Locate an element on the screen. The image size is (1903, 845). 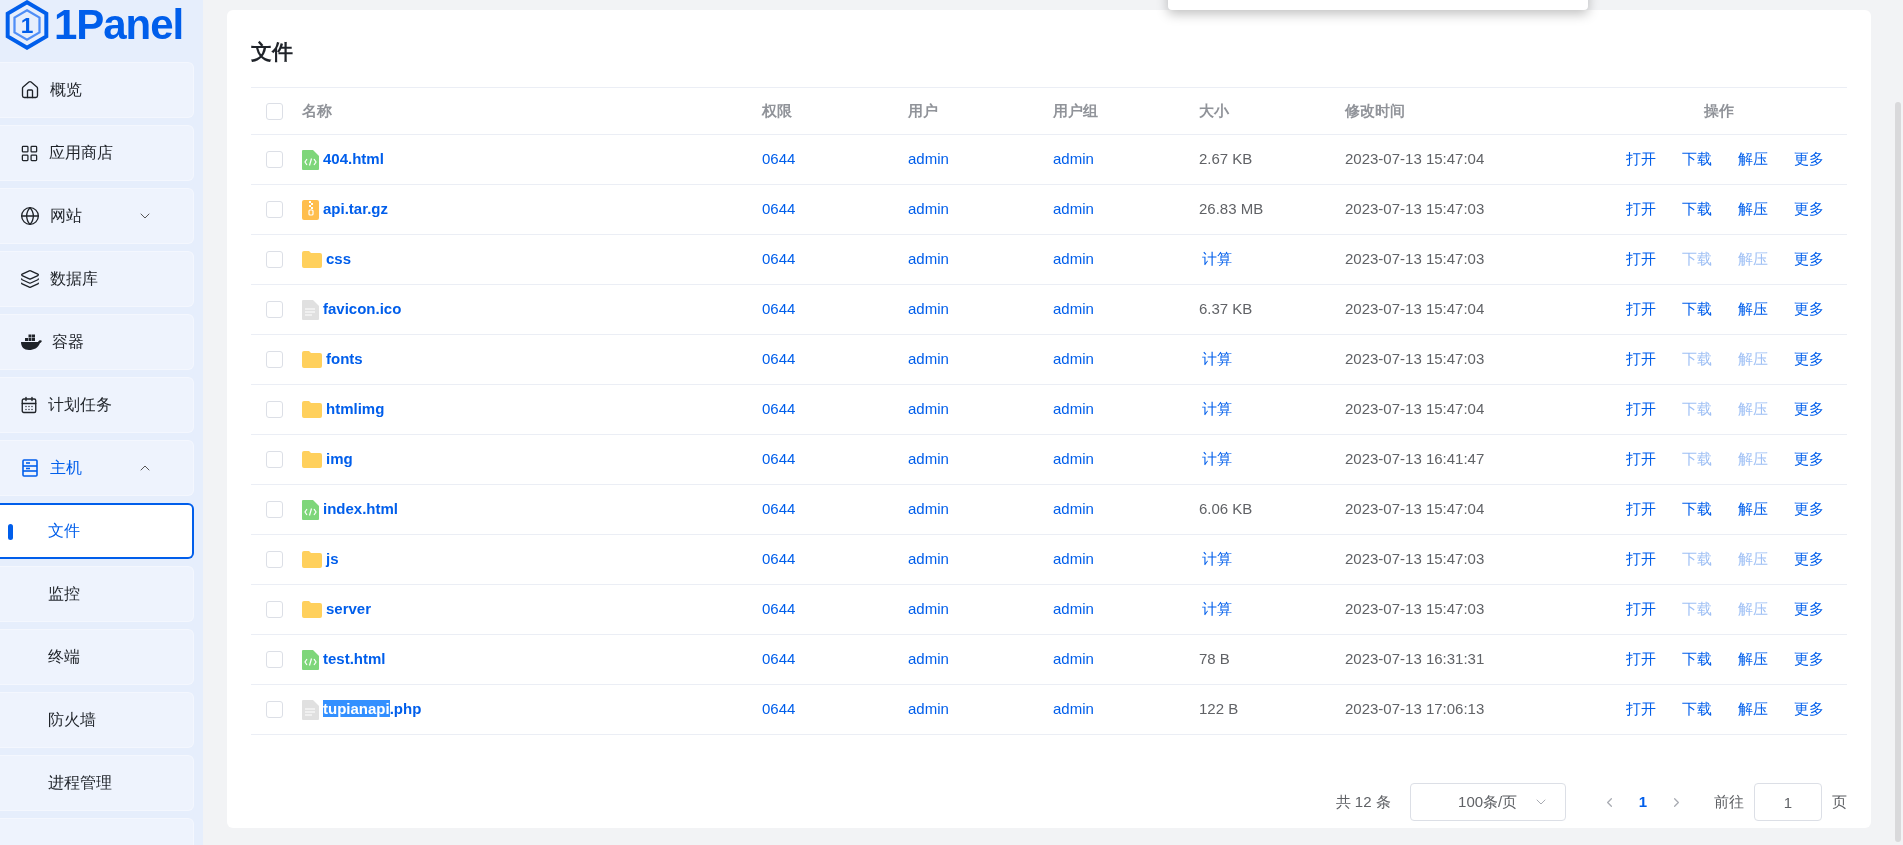
file-name-link: server is located at coordinates (349, 609).